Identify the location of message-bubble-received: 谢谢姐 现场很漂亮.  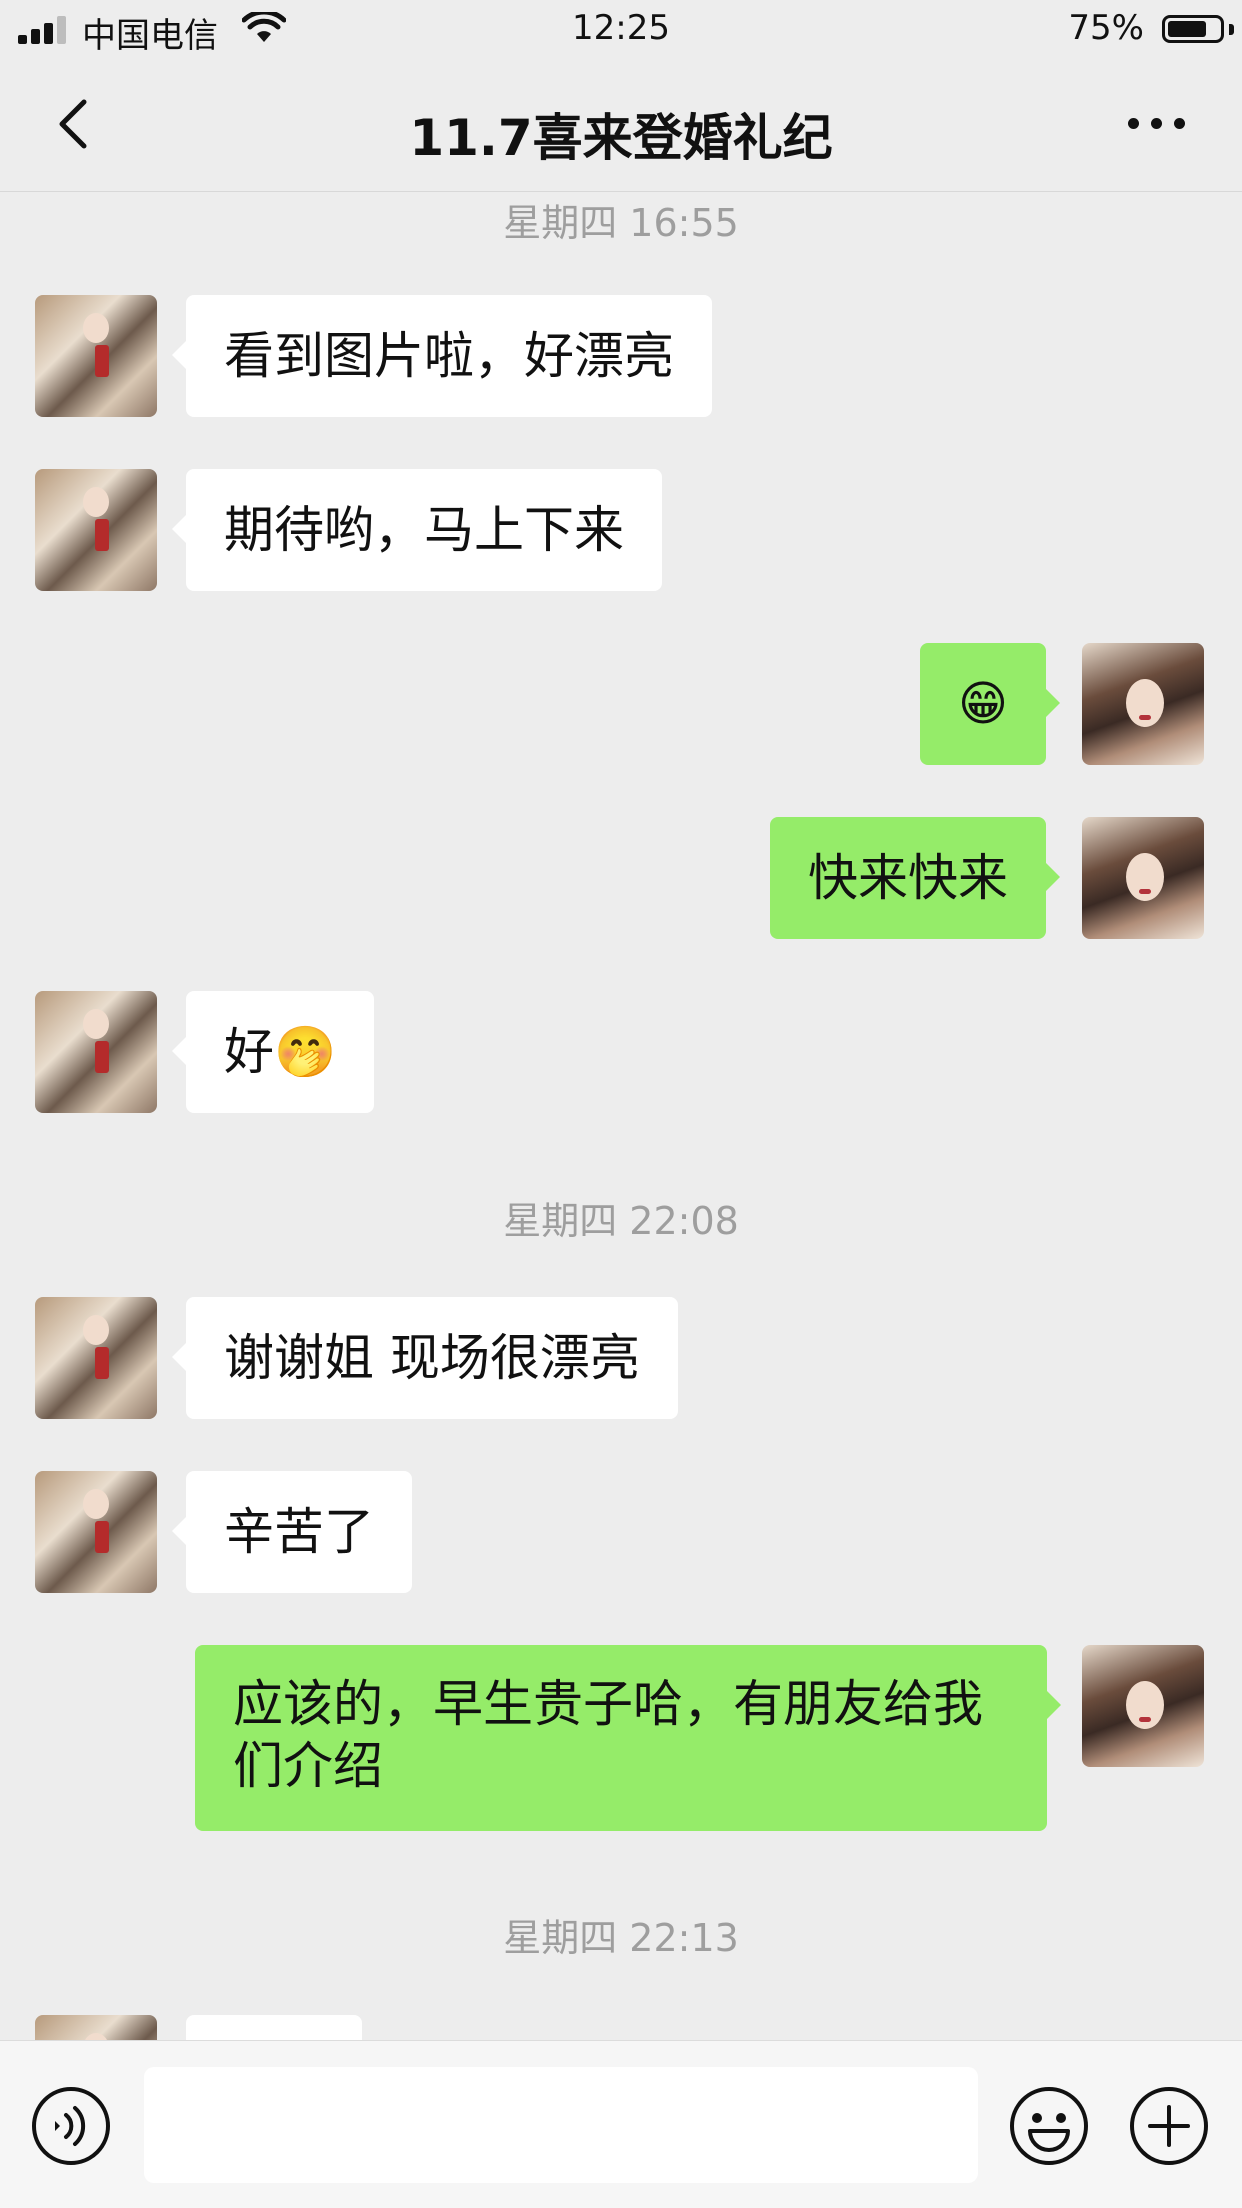
(425, 1358).